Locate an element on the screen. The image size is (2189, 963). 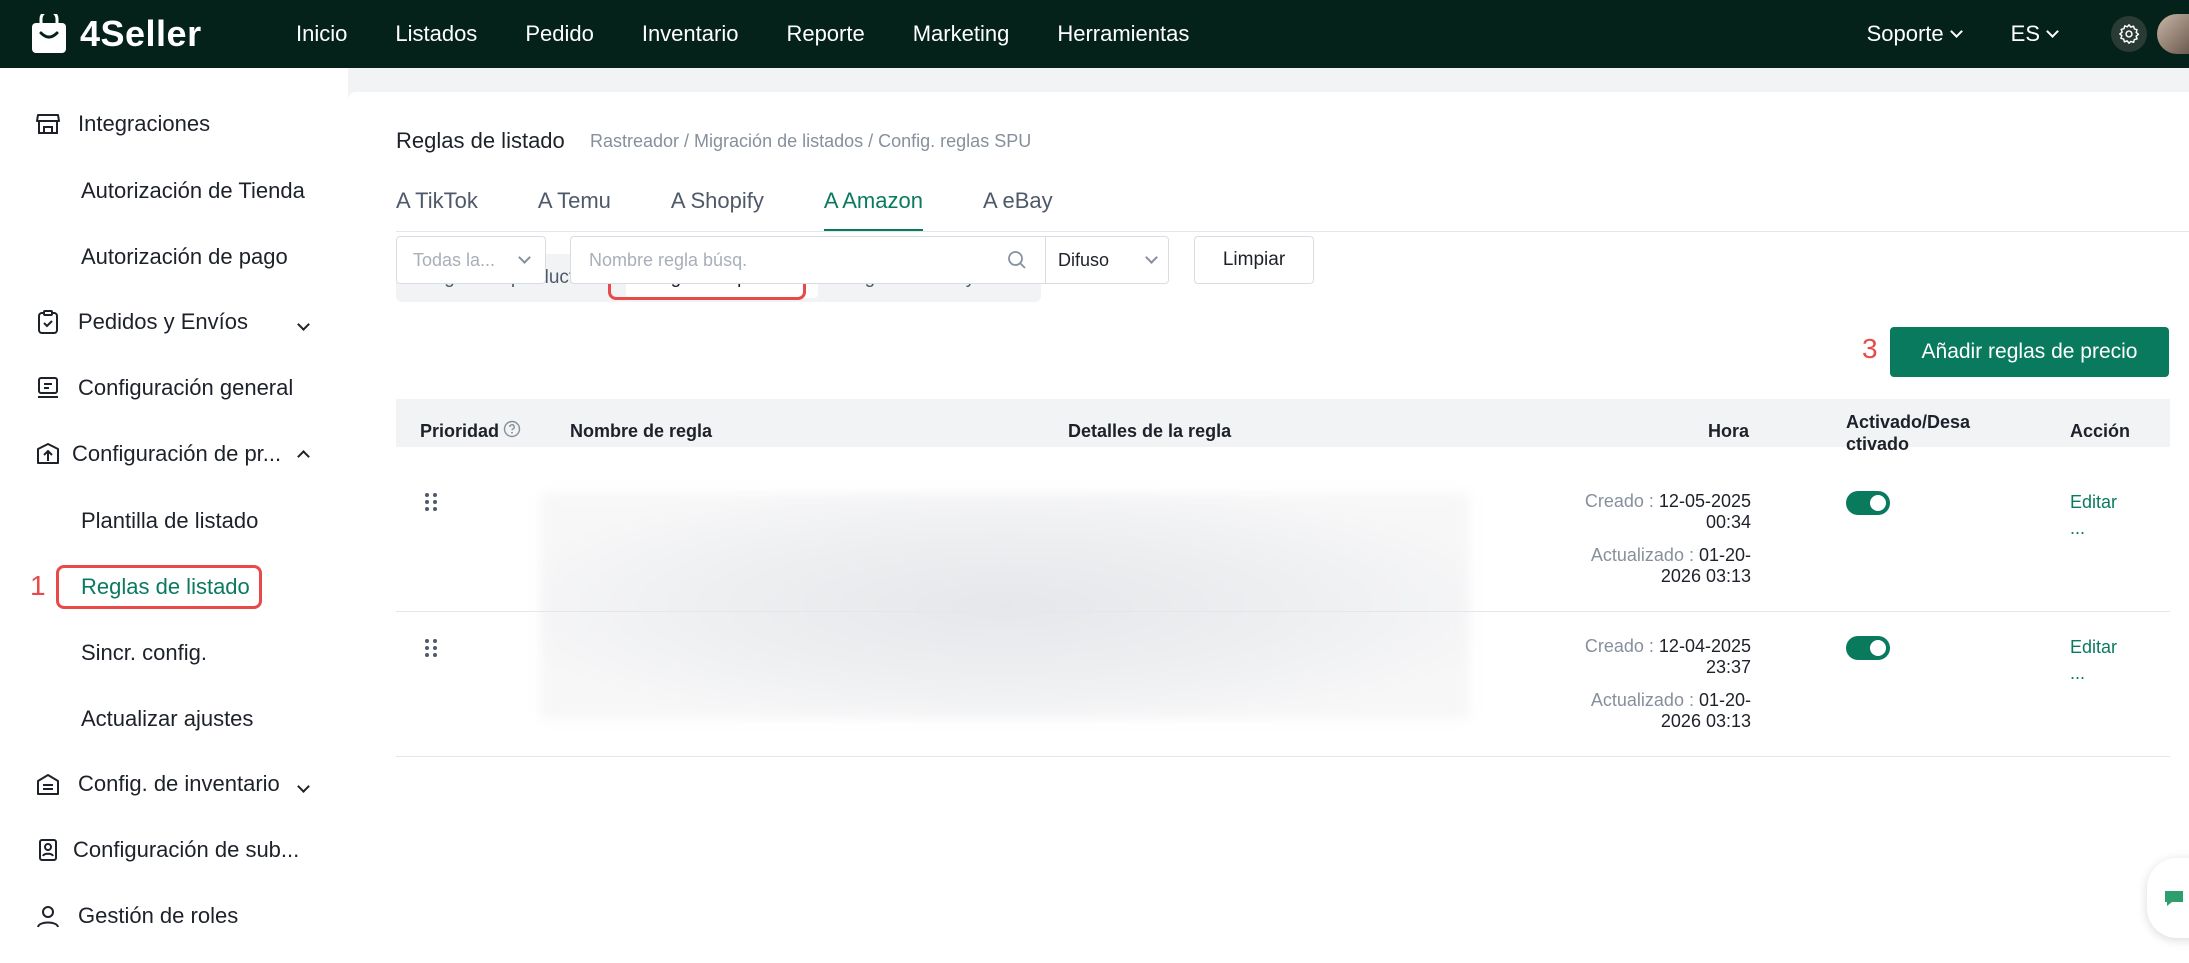
help-icon is located at coordinates (512, 431).